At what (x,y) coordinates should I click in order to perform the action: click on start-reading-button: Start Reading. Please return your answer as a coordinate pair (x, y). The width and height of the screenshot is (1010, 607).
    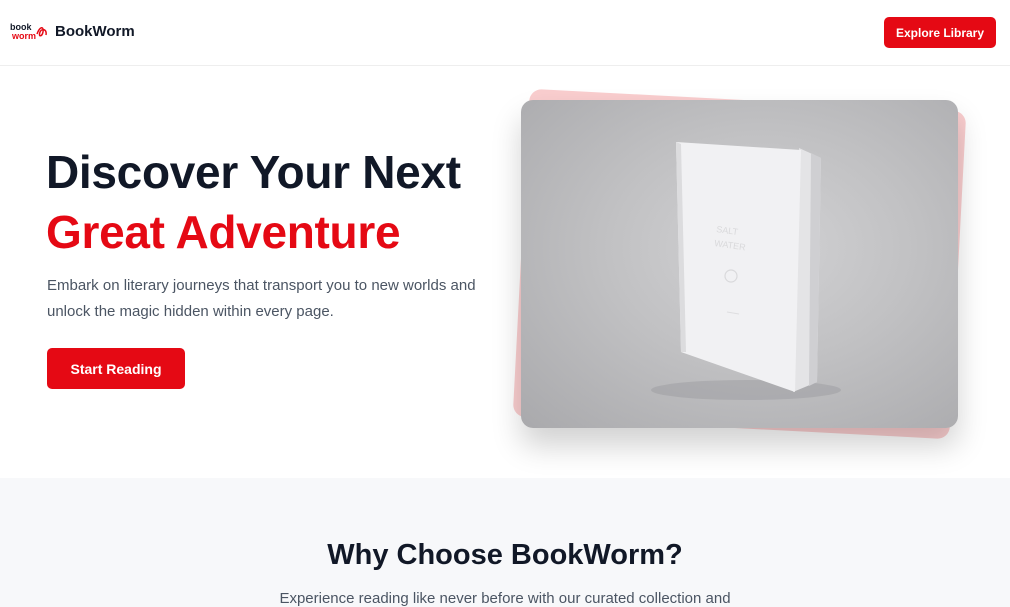
    Looking at the image, I should click on (116, 368).